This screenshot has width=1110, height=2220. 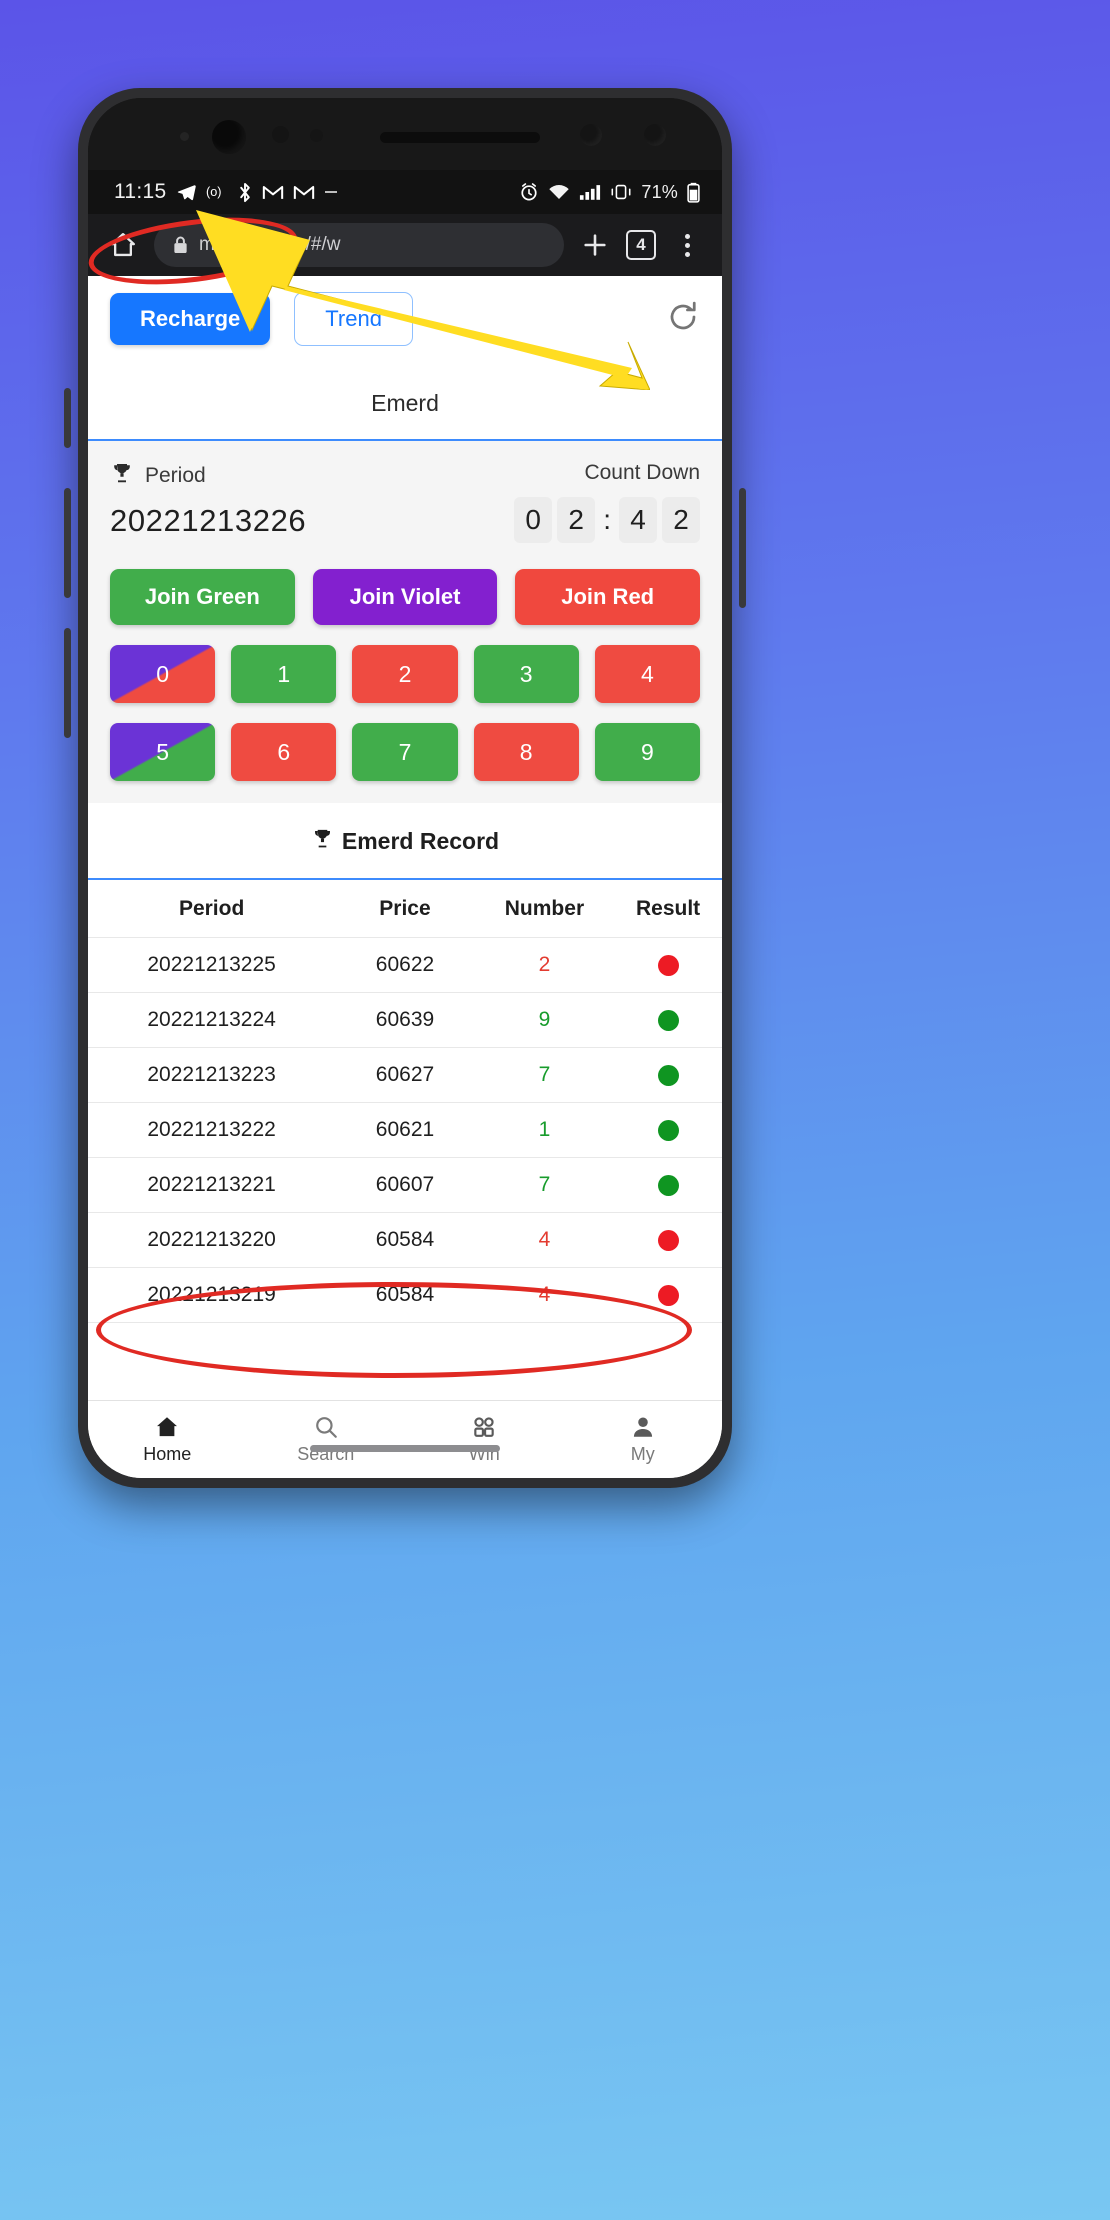 I want to click on countdown-digits: 0 2 : 4 2, so click(x=607, y=520).